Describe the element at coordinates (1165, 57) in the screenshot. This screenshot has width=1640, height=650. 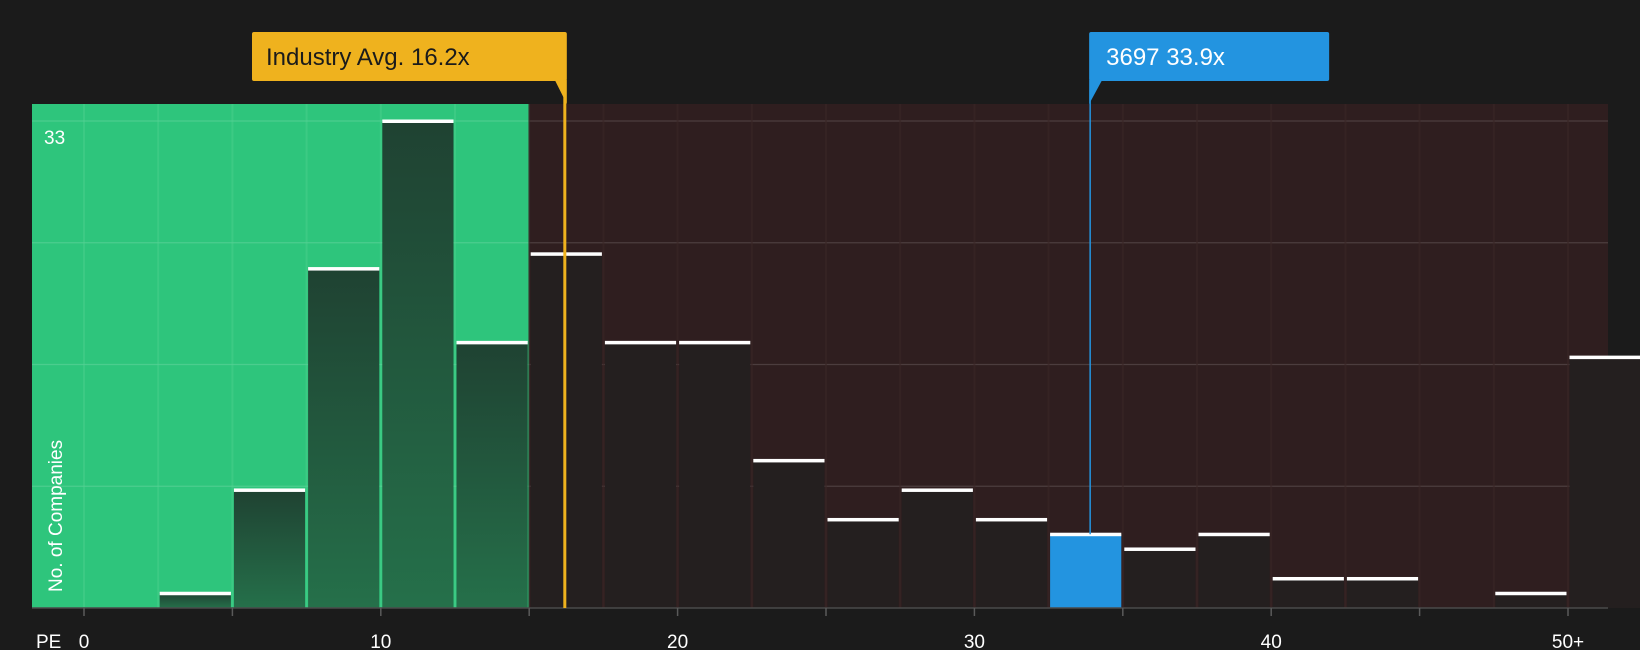
I see `company-label: 3697 33.9x` at that location.